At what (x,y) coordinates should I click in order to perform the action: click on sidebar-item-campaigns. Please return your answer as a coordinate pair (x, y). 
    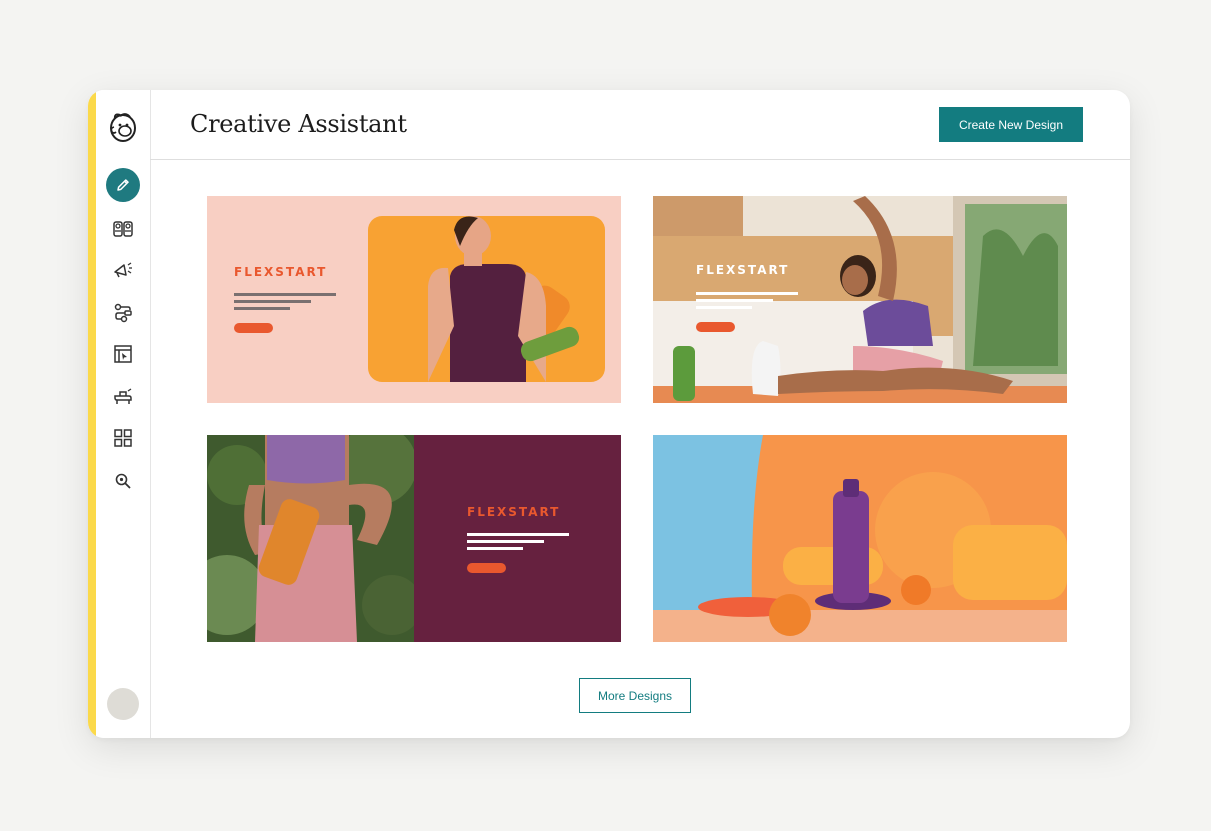
    Looking at the image, I should click on (123, 270).